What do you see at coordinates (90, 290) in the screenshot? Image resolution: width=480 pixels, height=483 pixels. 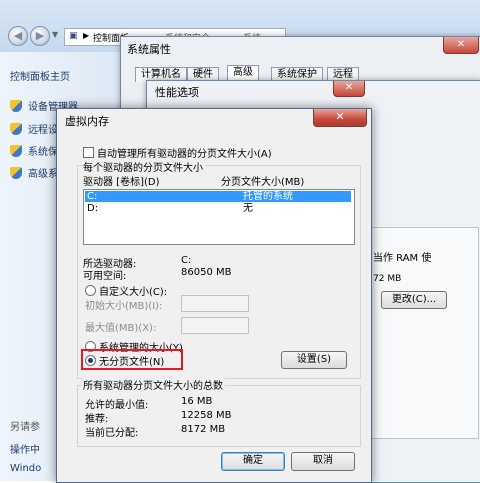 I see `custom-size-radio` at bounding box center [90, 290].